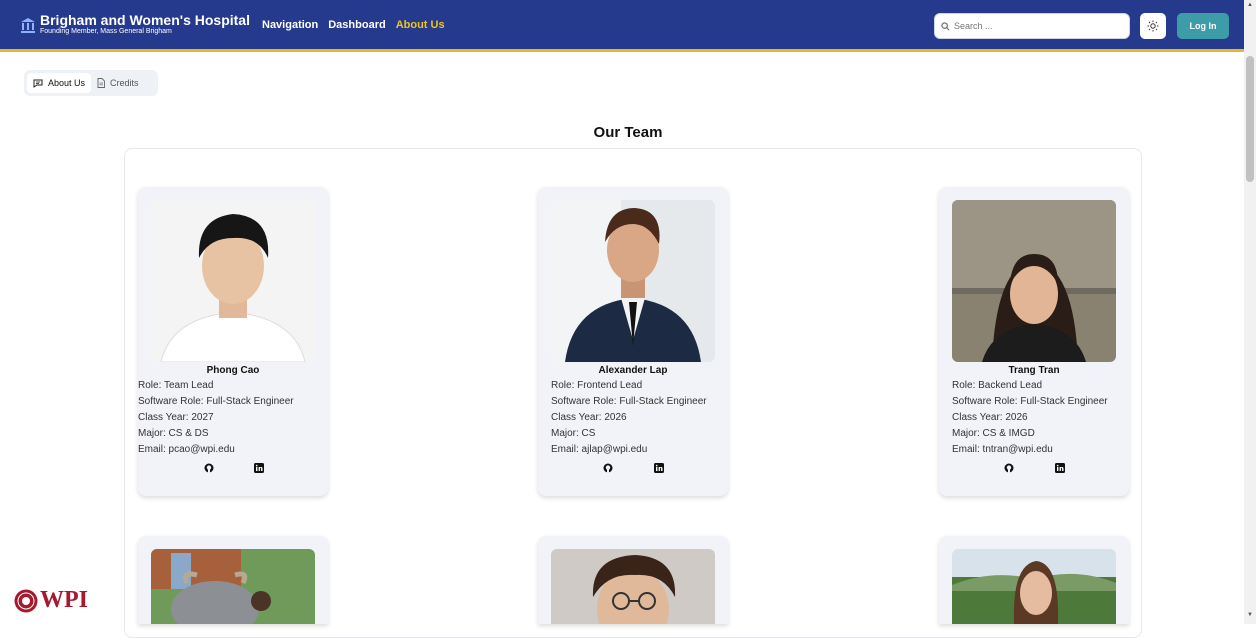 The width and height of the screenshot is (1256, 638). I want to click on member-major: Major: CS, so click(573, 433).